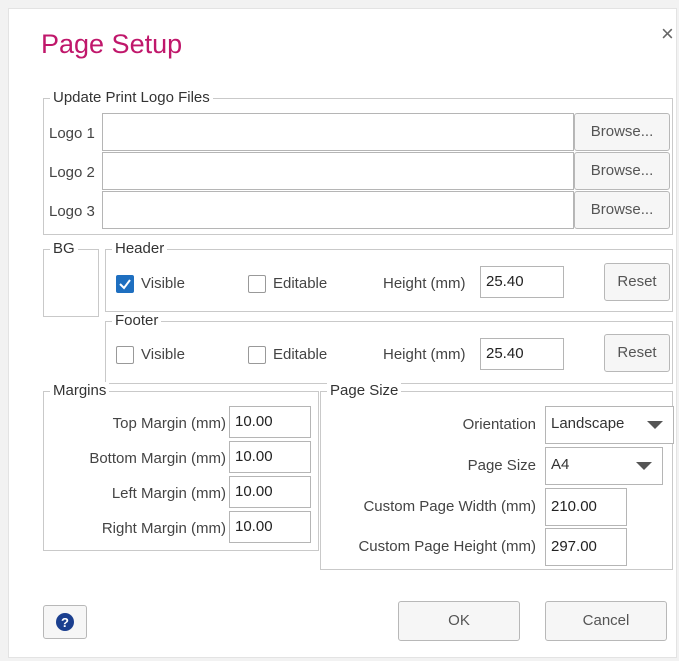 The height and width of the screenshot is (661, 679). Describe the element at coordinates (72, 133) in the screenshot. I see `logo-1-label: Logo 1` at that location.